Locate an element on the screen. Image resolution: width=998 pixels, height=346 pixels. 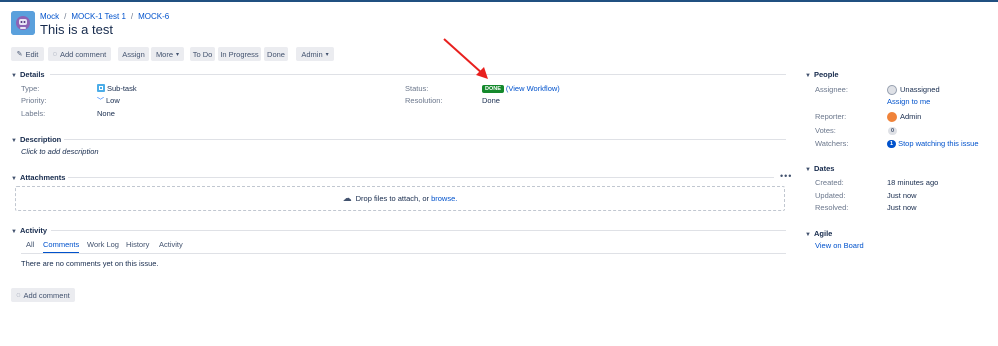
resolved-label: Resolved: is located at coordinates (832, 207).